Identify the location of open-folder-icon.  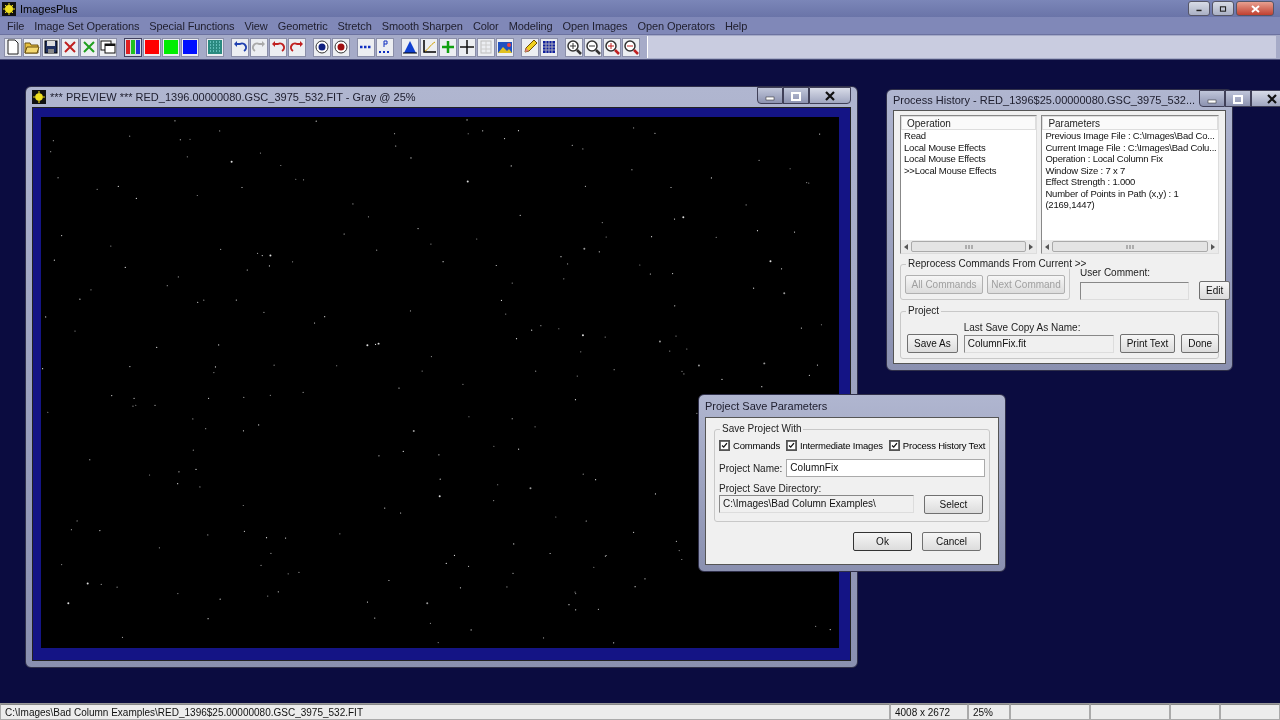
(32, 47).